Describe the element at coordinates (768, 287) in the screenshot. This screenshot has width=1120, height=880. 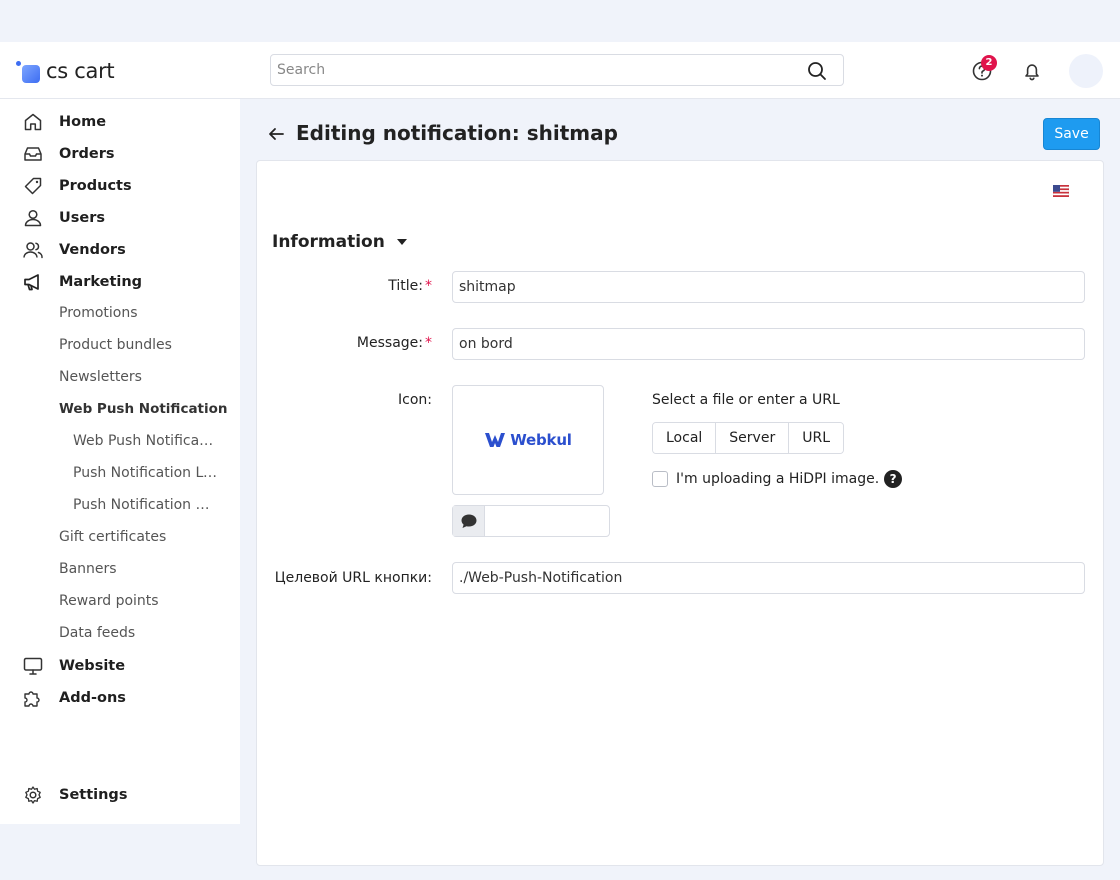
I see `title-input` at that location.